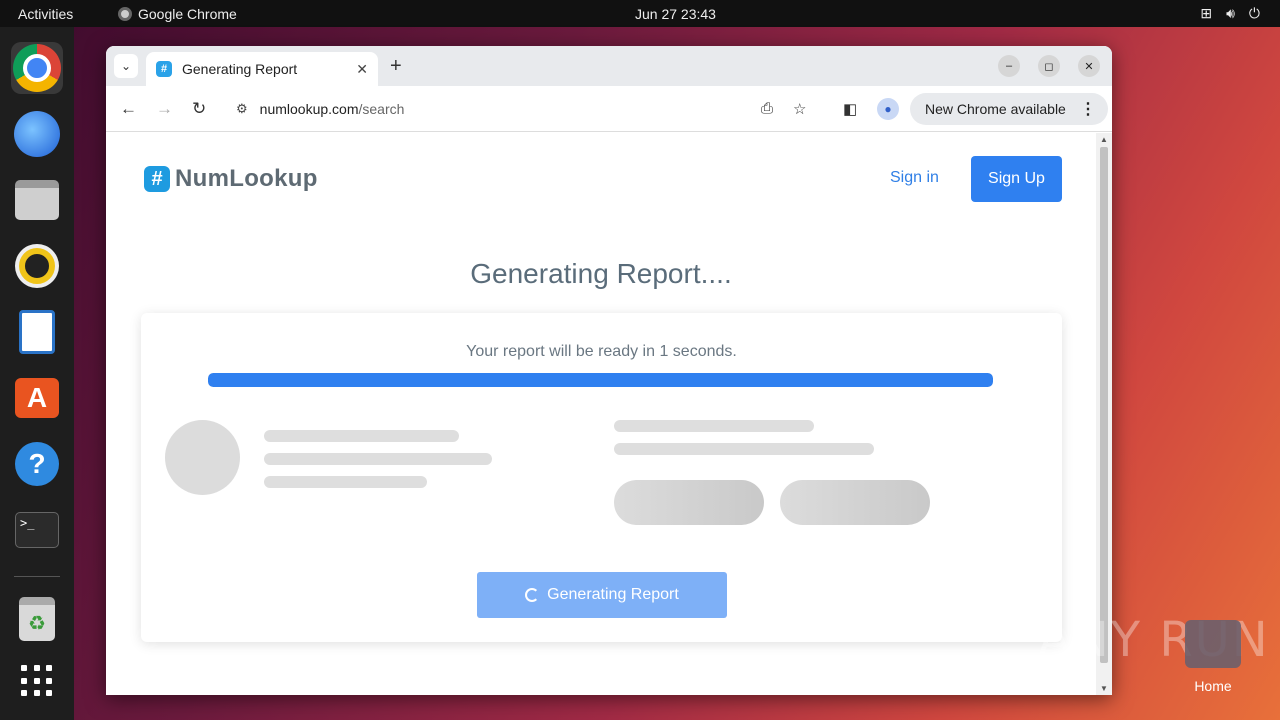 This screenshot has width=1280, height=720. I want to click on sign-in-link: Sign in, so click(914, 178).